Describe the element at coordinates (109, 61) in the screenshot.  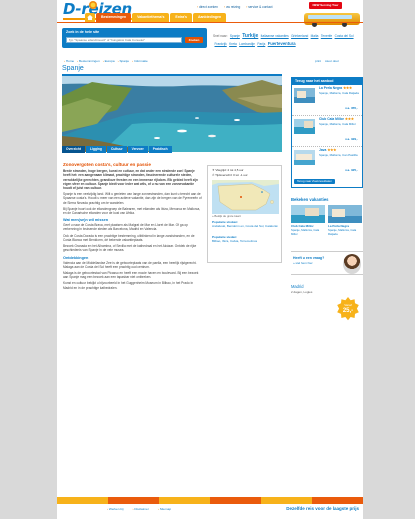
I see `breadcrumb-item: Europa` at that location.